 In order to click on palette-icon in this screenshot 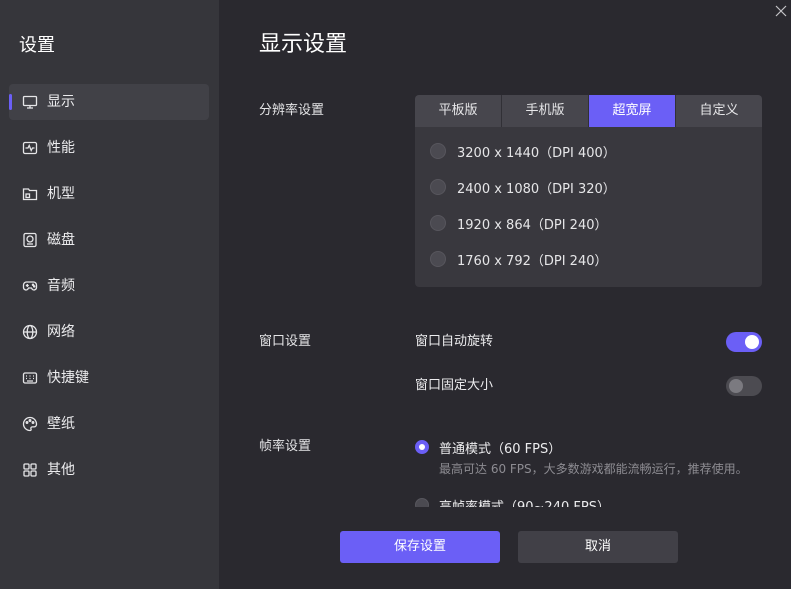, I will do `click(30, 424)`.